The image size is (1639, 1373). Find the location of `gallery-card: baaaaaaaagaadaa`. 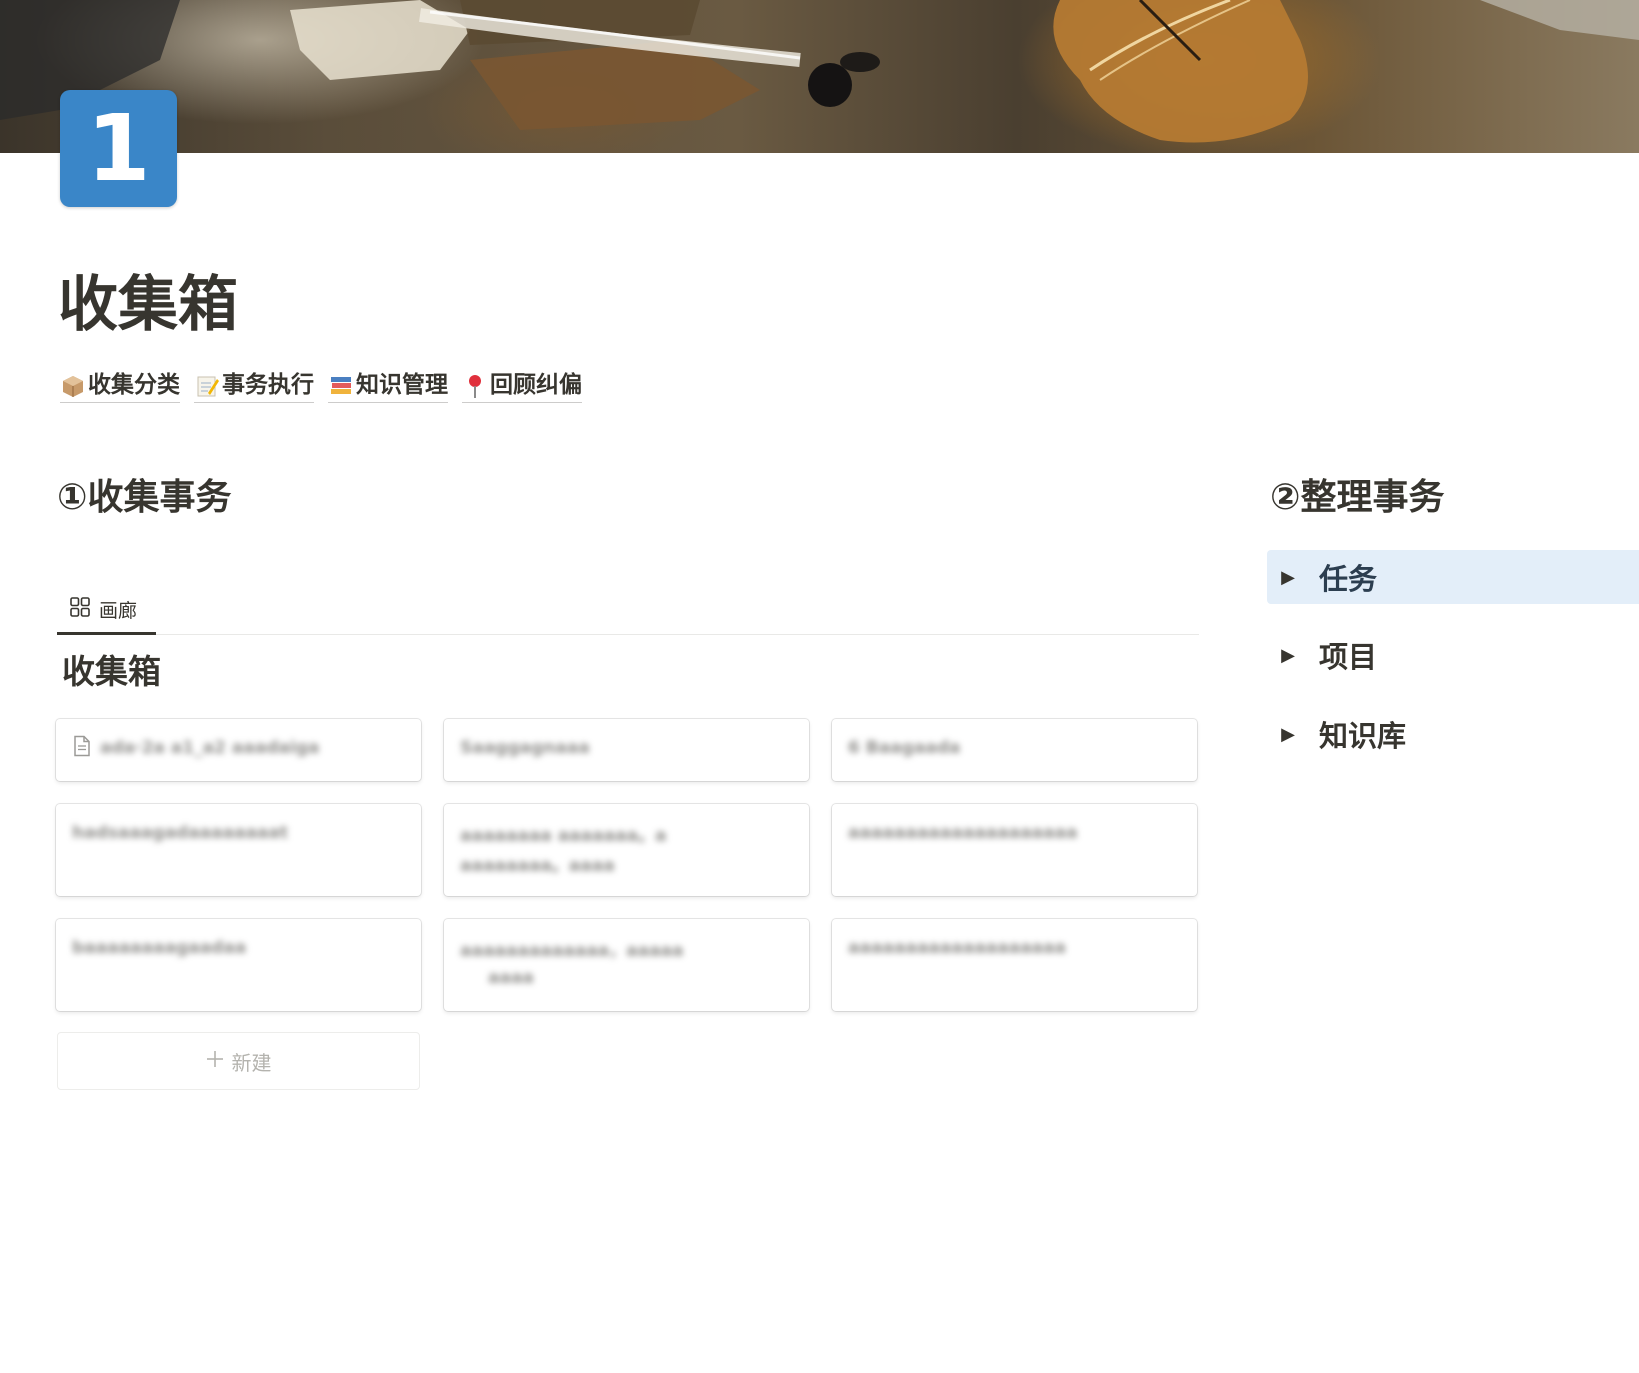

gallery-card: baaaaaaaagaadaa is located at coordinates (238, 965).